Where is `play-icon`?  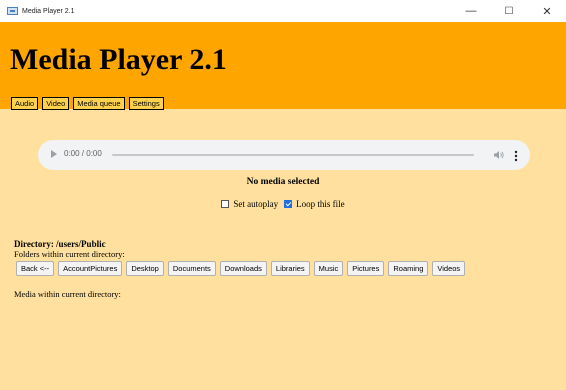 play-icon is located at coordinates (54, 154).